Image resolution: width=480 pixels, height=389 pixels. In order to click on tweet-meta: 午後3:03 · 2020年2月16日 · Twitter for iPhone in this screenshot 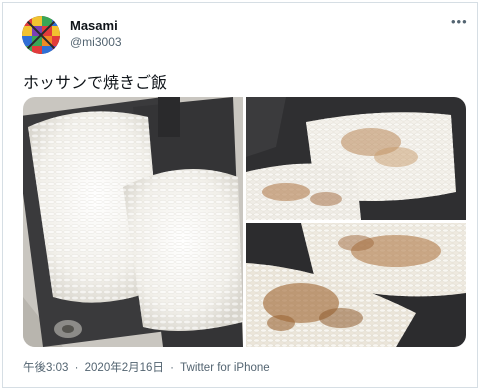, I will do `click(148, 367)`.